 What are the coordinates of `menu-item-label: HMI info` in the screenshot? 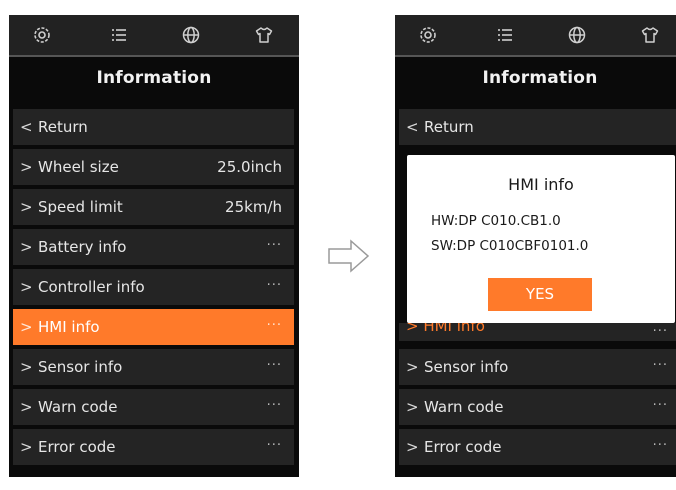 It's located at (69, 327).